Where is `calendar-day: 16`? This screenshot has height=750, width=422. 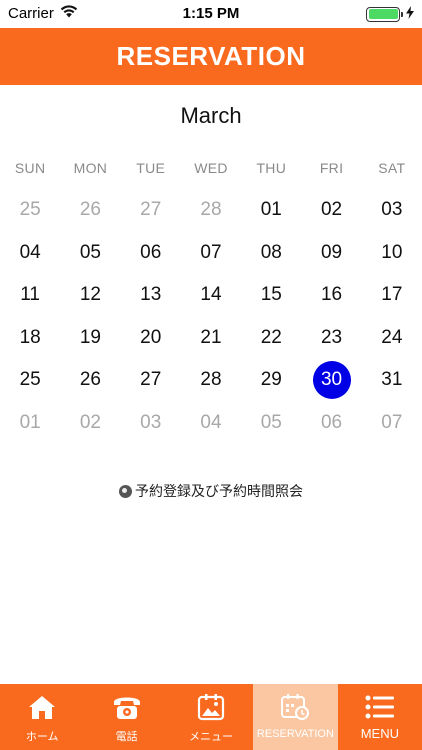
calendar-day: 16 is located at coordinates (331, 295).